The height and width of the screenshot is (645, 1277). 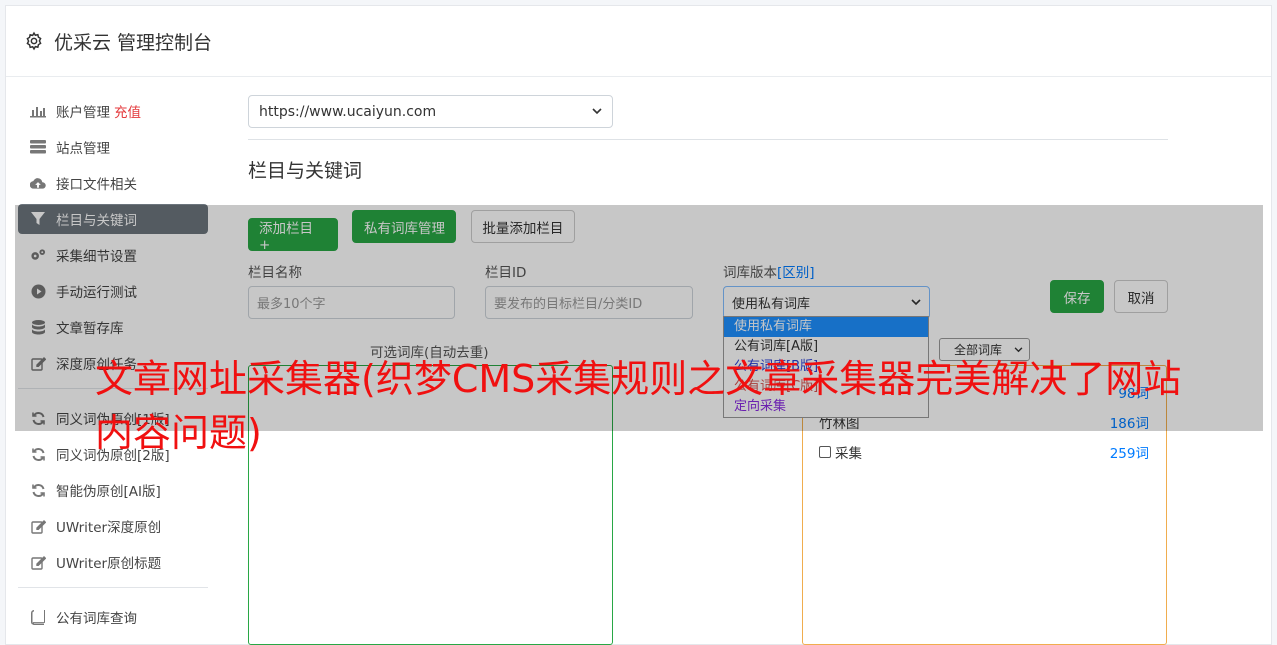 What do you see at coordinates (96, 293) in the screenshot?
I see `sidebar-item-label: 手动运行测试` at bounding box center [96, 293].